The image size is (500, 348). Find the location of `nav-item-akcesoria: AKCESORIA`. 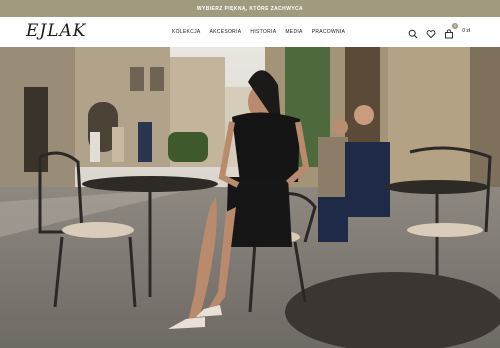

nav-item-akcesoria: AKCESORIA is located at coordinates (226, 32).